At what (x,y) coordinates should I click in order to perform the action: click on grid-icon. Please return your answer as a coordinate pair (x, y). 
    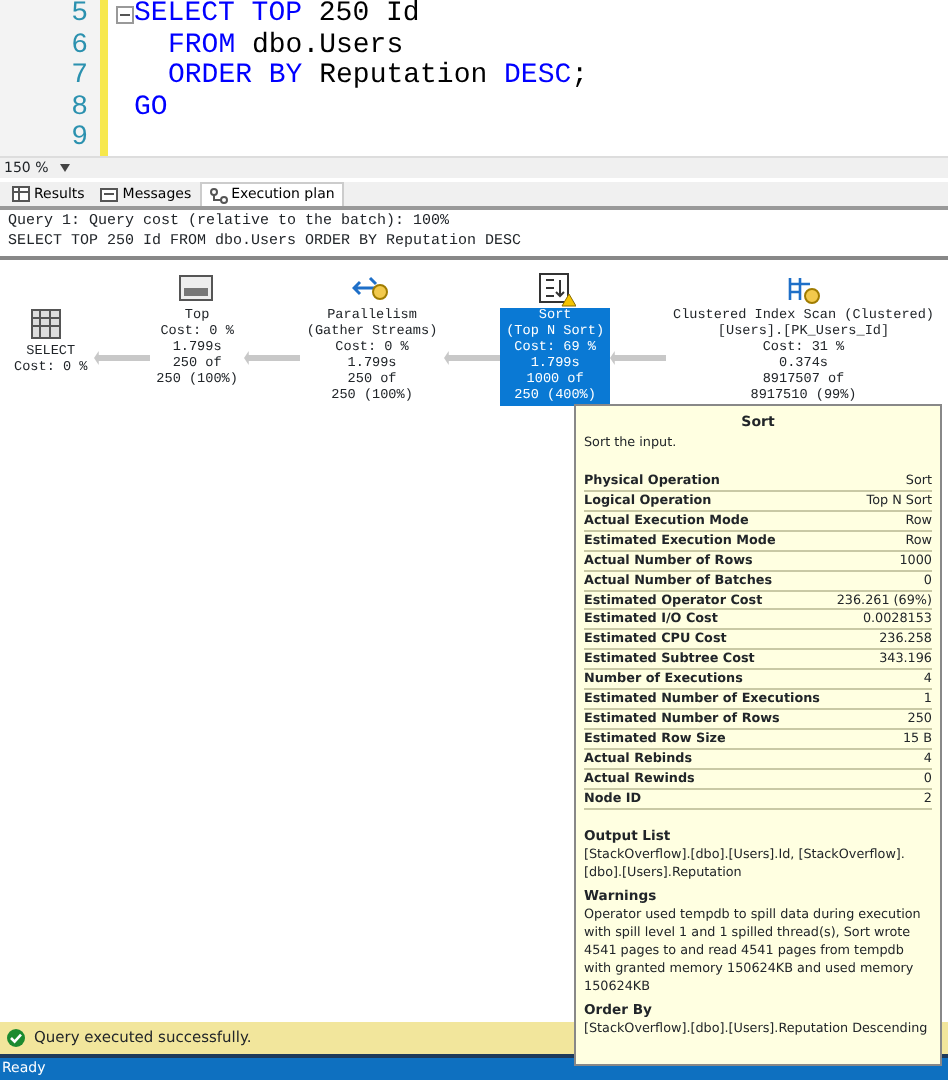
    Looking at the image, I should click on (21, 194).